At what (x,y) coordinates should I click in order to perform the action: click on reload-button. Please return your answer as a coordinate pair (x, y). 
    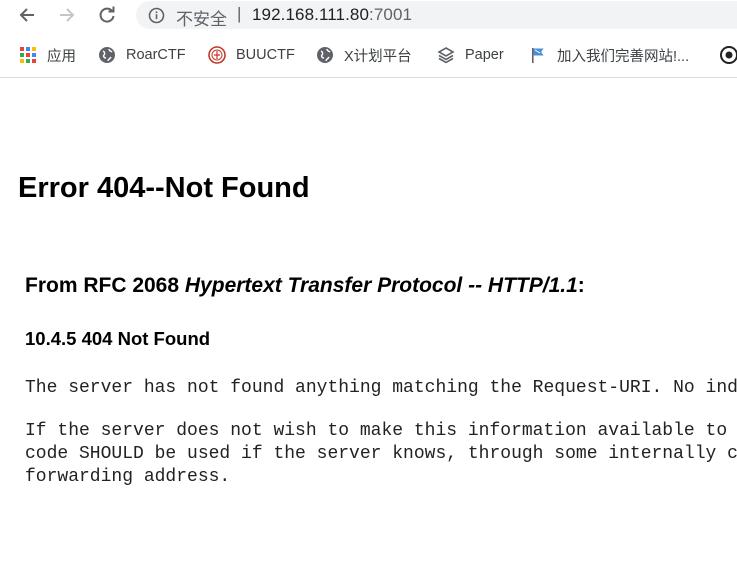
    Looking at the image, I should click on (107, 15).